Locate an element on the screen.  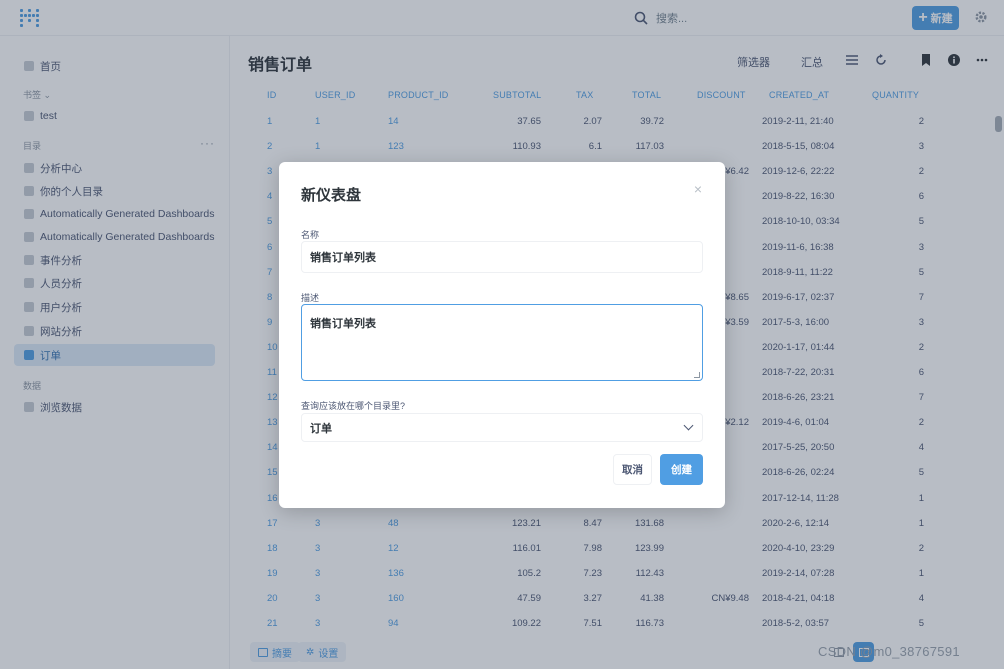
chevron-down-icon is located at coordinates (688, 425).